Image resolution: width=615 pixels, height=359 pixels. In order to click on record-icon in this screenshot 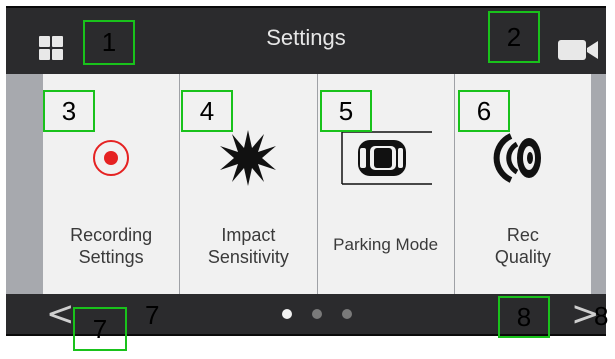, I will do `click(111, 158)`.